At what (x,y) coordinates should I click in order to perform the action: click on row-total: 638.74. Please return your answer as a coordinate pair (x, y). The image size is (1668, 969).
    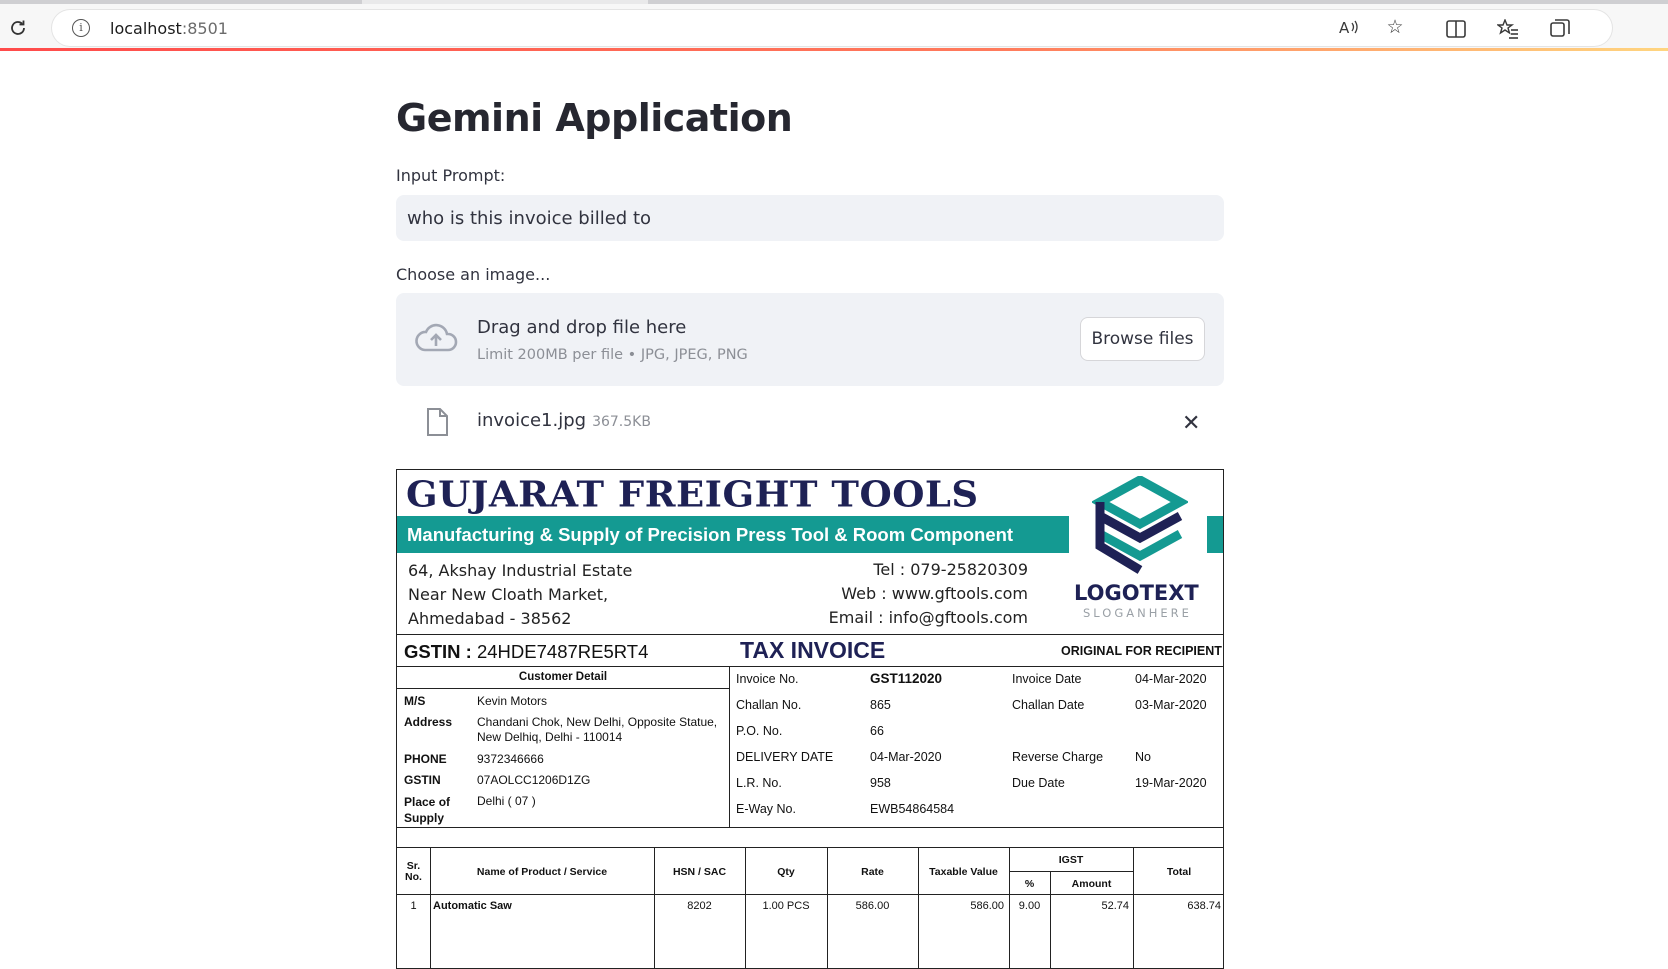
    Looking at the image, I should click on (1204, 906).